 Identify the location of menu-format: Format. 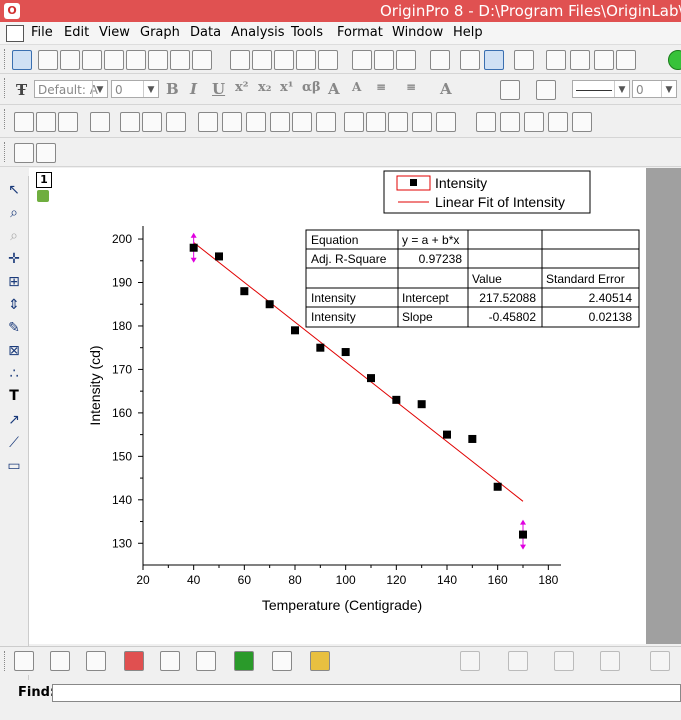
(360, 32).